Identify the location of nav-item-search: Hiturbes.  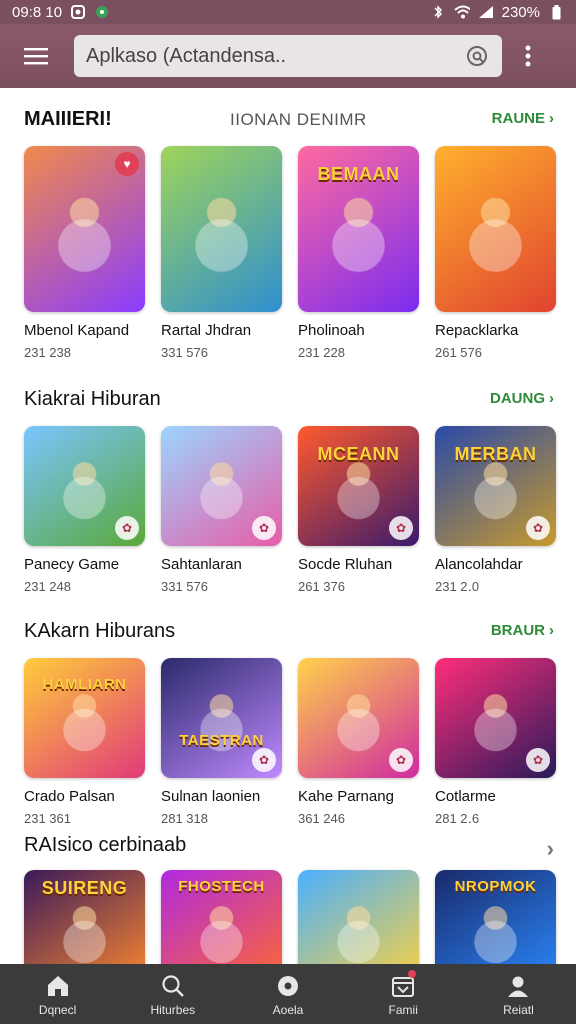
(172, 994).